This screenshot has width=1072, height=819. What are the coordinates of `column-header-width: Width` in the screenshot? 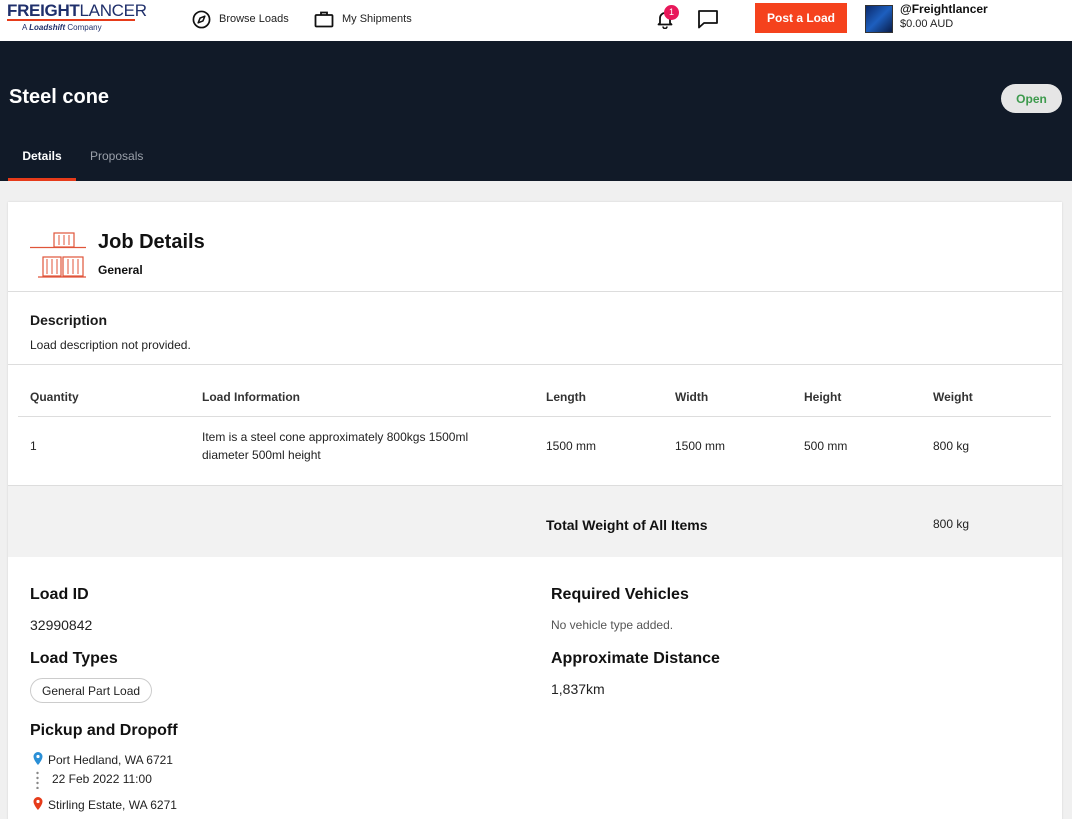 It's located at (692, 397).